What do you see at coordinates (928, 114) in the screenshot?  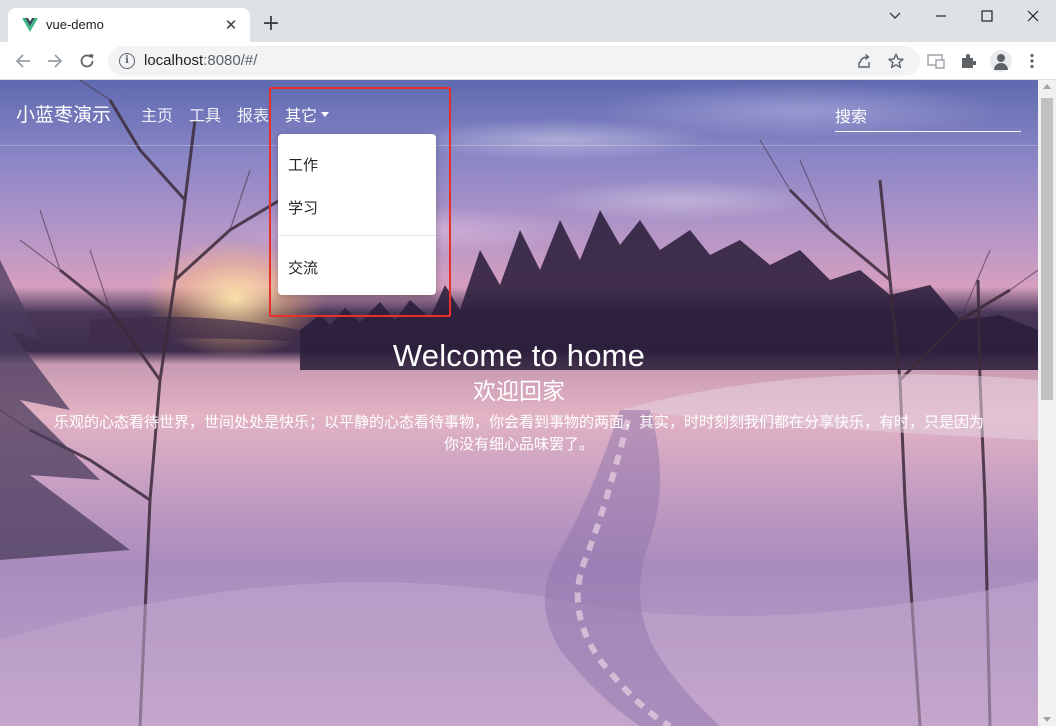 I see `search-input: 搜索` at bounding box center [928, 114].